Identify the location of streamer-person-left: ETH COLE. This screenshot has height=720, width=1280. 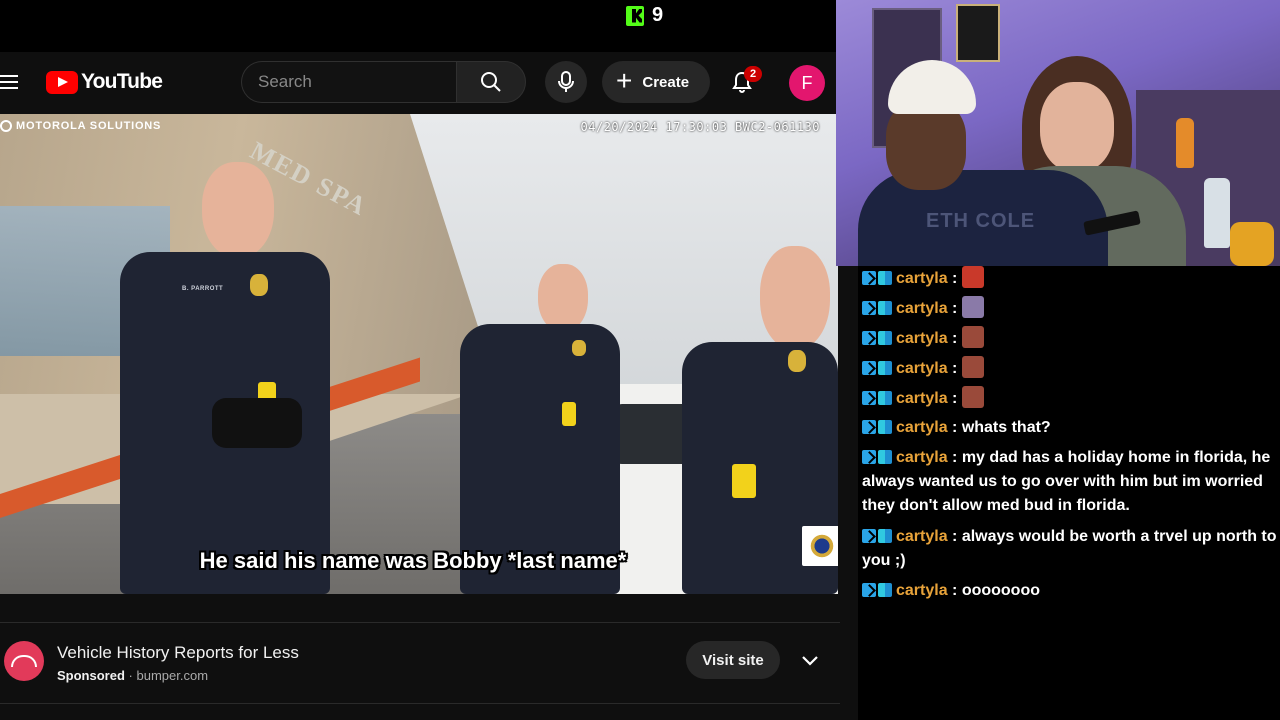
(983, 163).